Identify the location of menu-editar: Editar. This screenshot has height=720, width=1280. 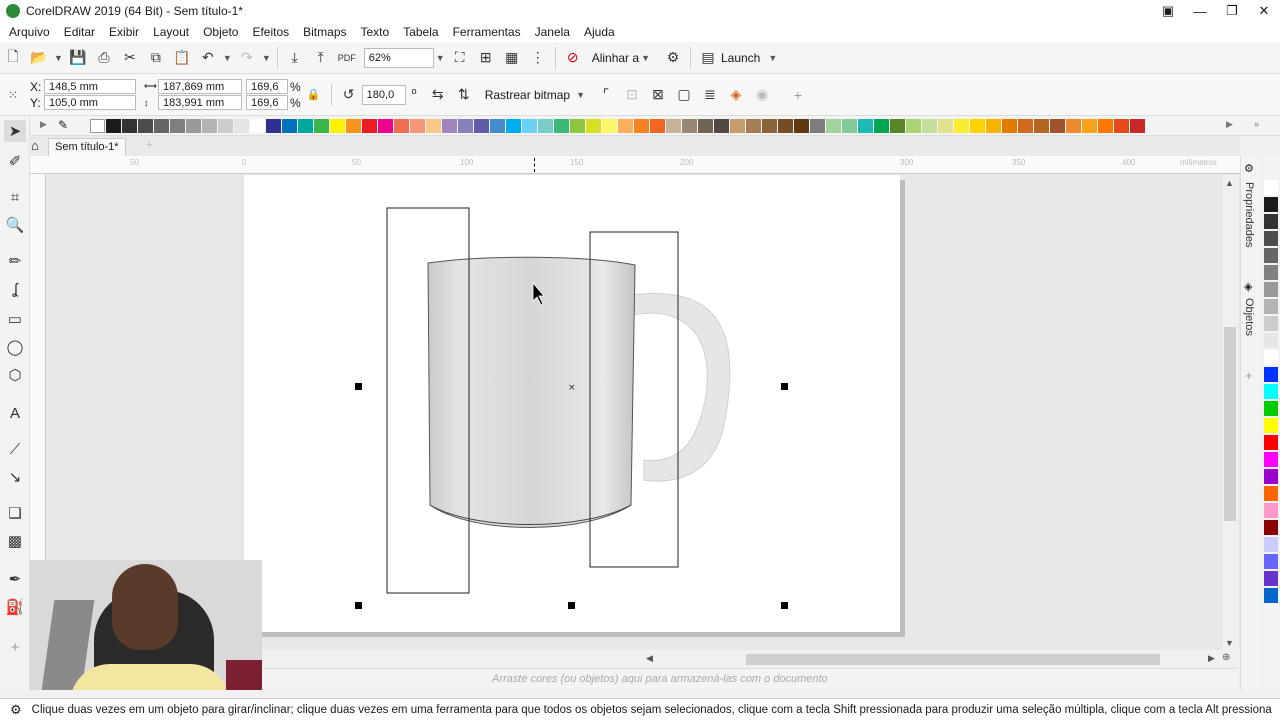
(79, 32).